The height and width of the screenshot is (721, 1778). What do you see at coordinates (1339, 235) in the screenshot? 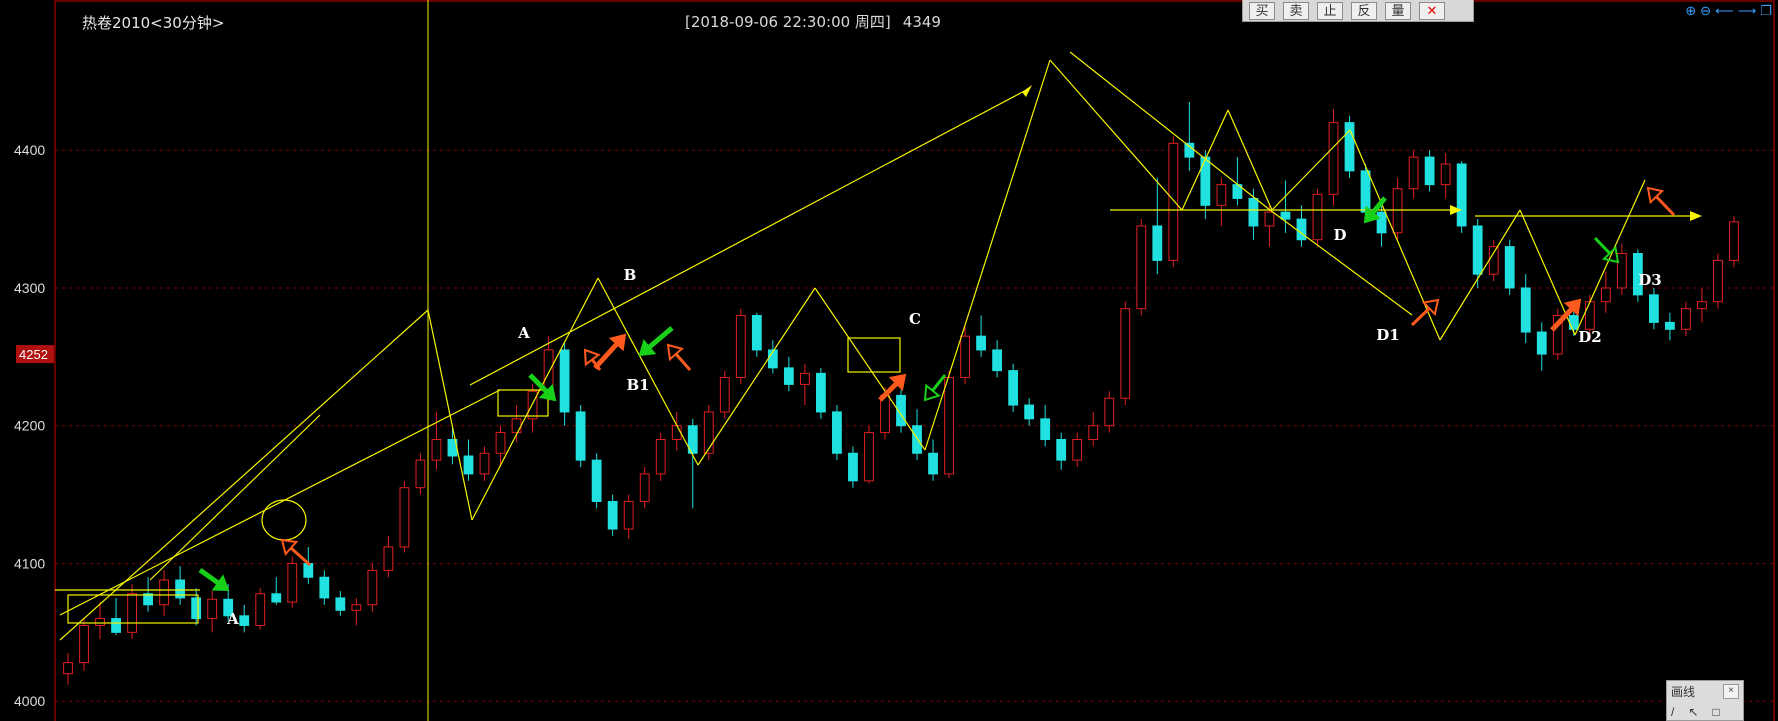
I see `annotation-label: D` at bounding box center [1339, 235].